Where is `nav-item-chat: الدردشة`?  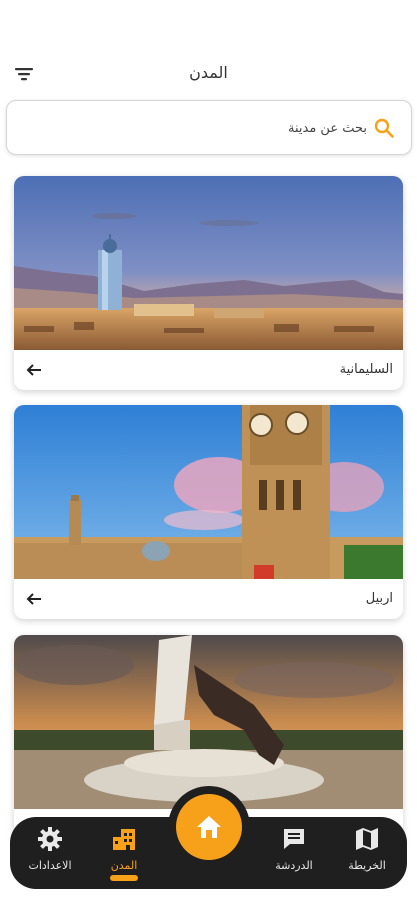 nav-item-chat: الدردشة is located at coordinates (294, 854).